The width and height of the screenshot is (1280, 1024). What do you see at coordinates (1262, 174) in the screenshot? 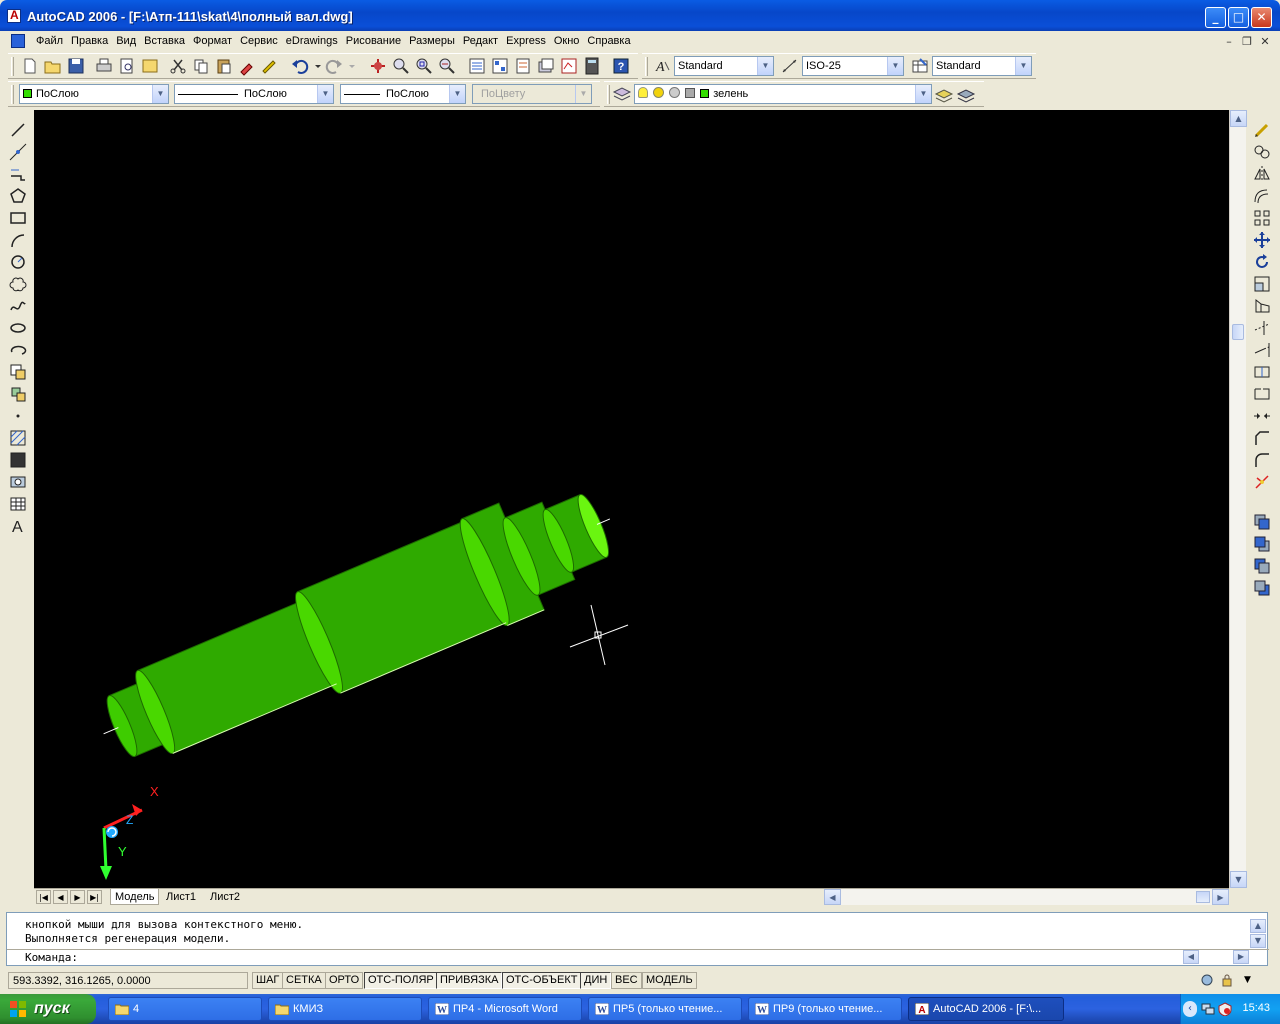
I see `mirror-icon` at bounding box center [1262, 174].